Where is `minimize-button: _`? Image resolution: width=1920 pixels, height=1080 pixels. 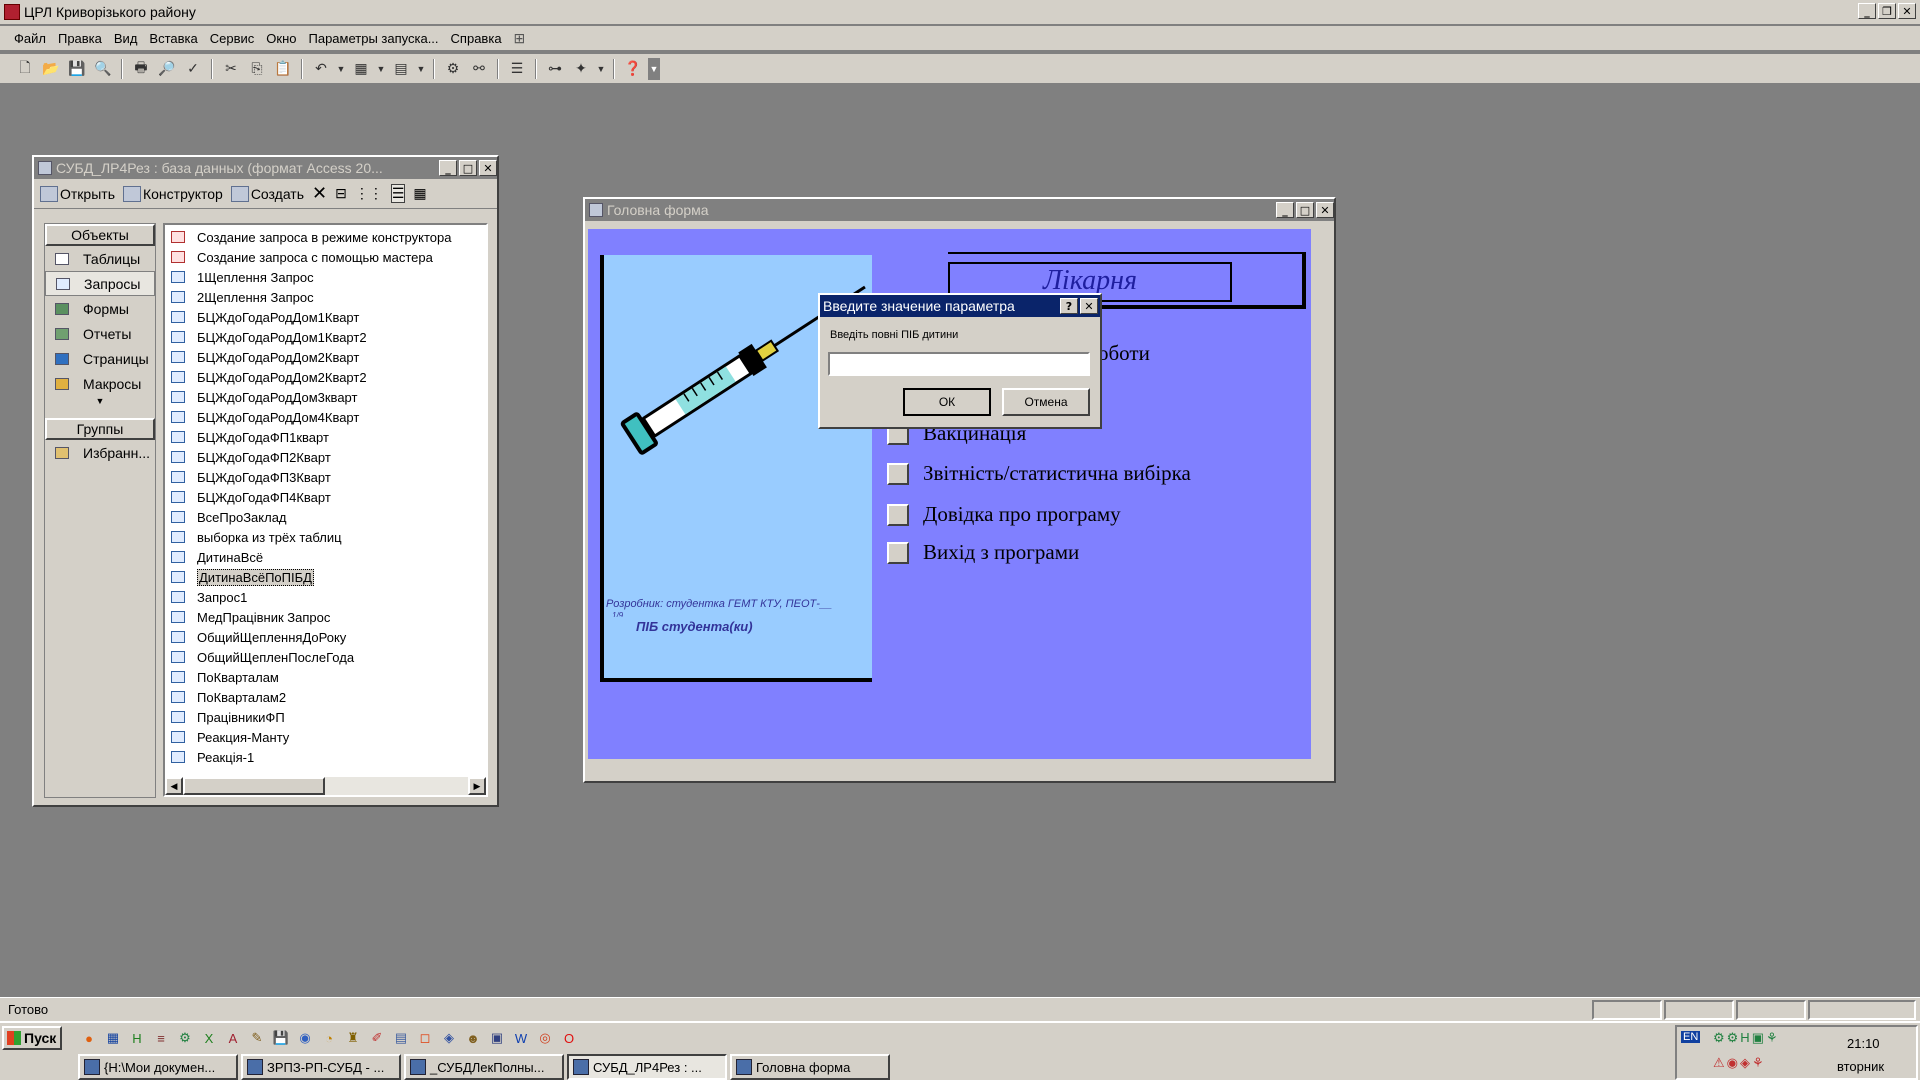 minimize-button: _ is located at coordinates (1867, 11).